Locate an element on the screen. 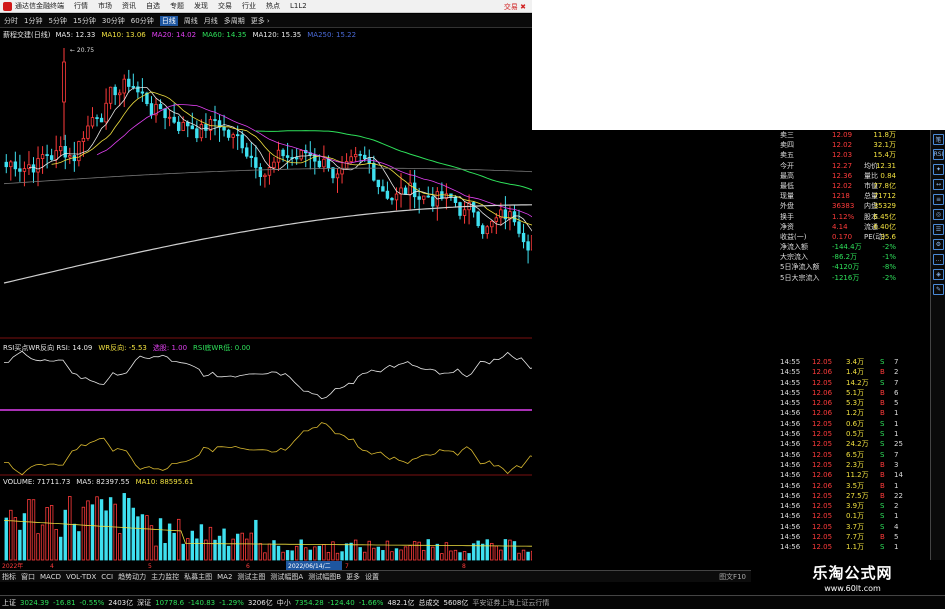 This screenshot has width=945, height=609. status-item: 总成交 is located at coordinates (429, 602).